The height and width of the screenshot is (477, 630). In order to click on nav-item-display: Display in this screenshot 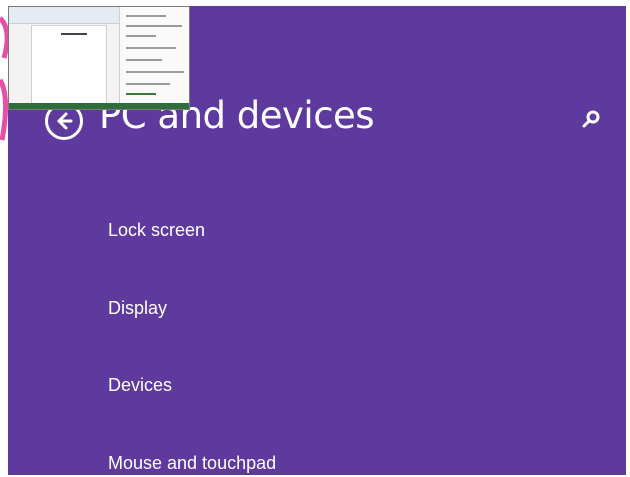, I will do `click(137, 308)`.